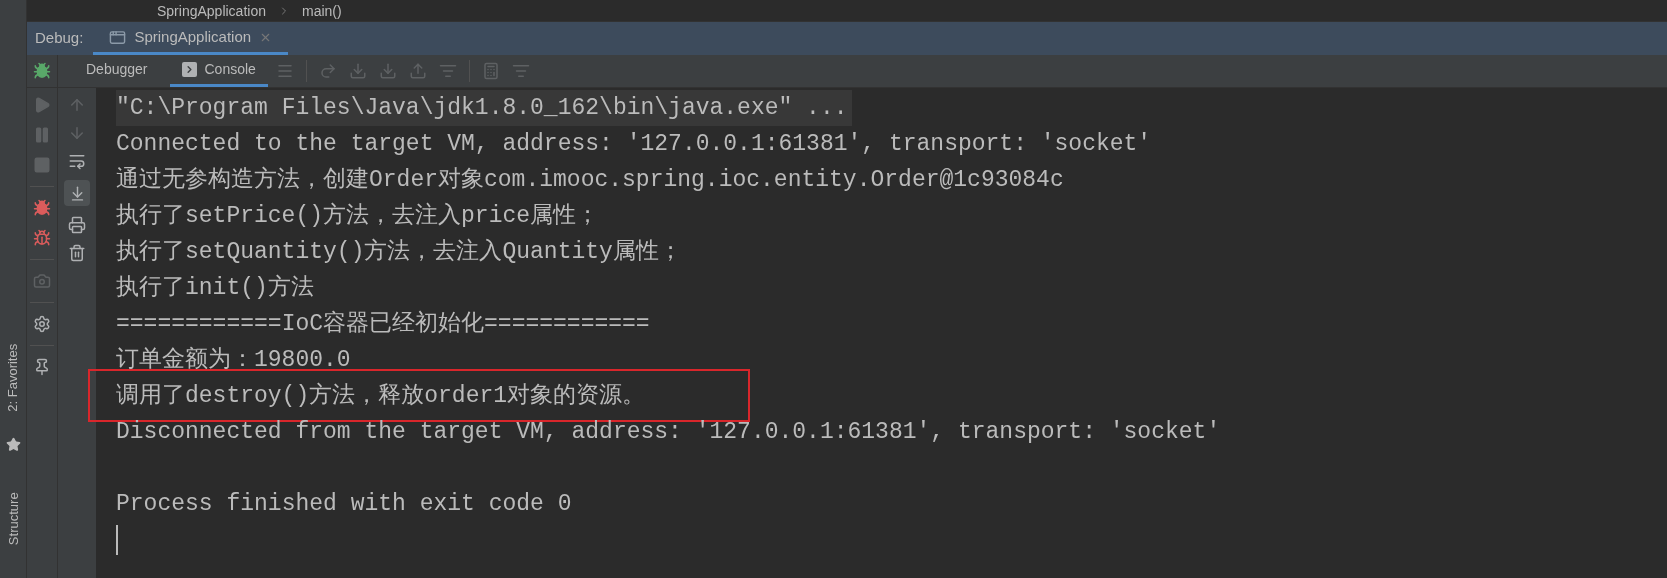  What do you see at coordinates (327, 71) in the screenshot?
I see `step-over-icon` at bounding box center [327, 71].